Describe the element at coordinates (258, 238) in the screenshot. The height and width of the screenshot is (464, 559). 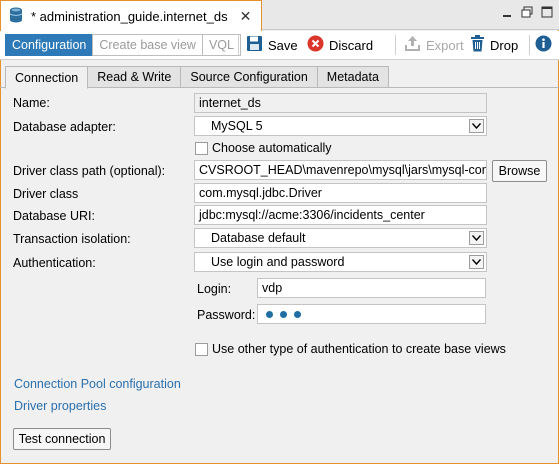
I see `isolation-value: Database default` at that location.